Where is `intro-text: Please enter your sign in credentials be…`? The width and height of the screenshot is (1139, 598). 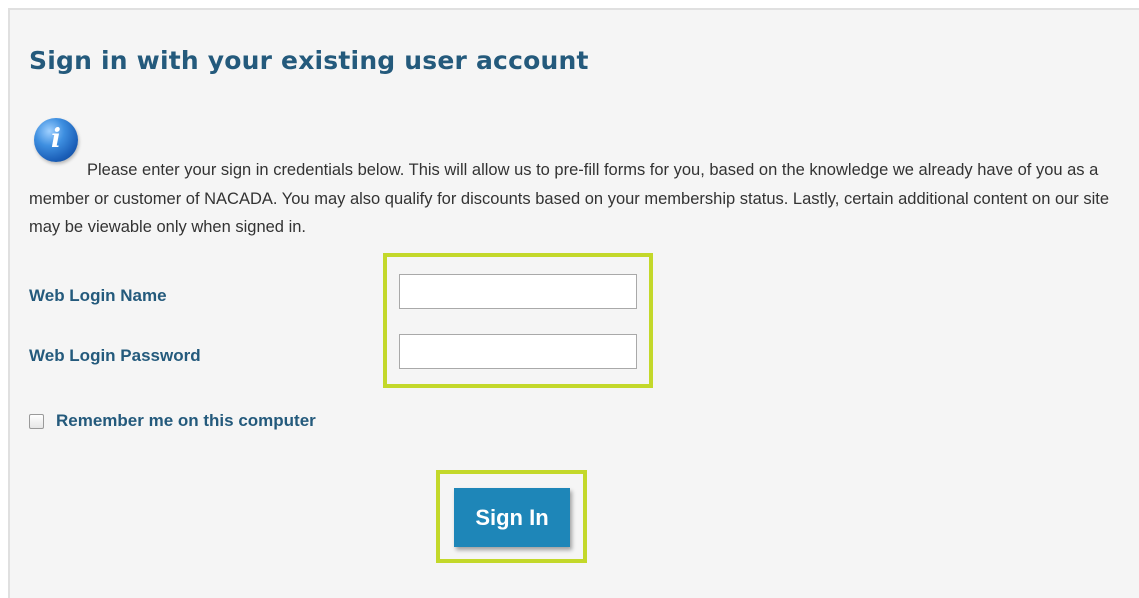
intro-text: Please enter your sign in credentials be… is located at coordinates (569, 198).